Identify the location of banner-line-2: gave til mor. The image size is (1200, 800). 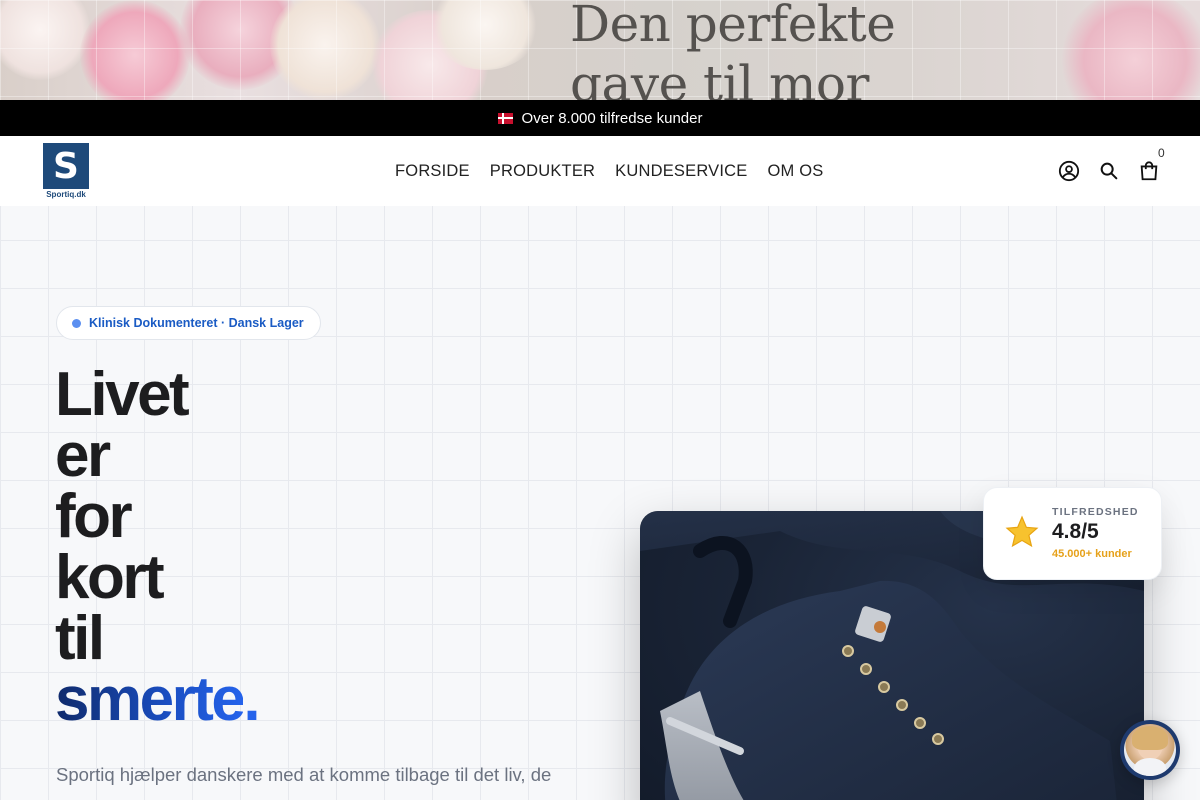
(719, 77).